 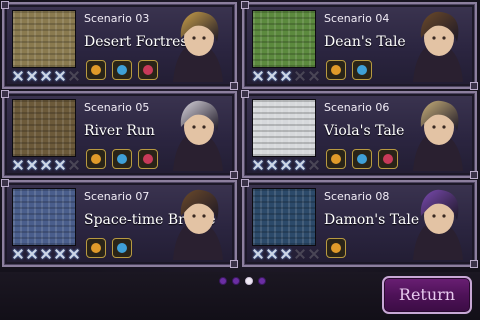 I want to click on scenario-number: Scenario 05, so click(x=117, y=107).